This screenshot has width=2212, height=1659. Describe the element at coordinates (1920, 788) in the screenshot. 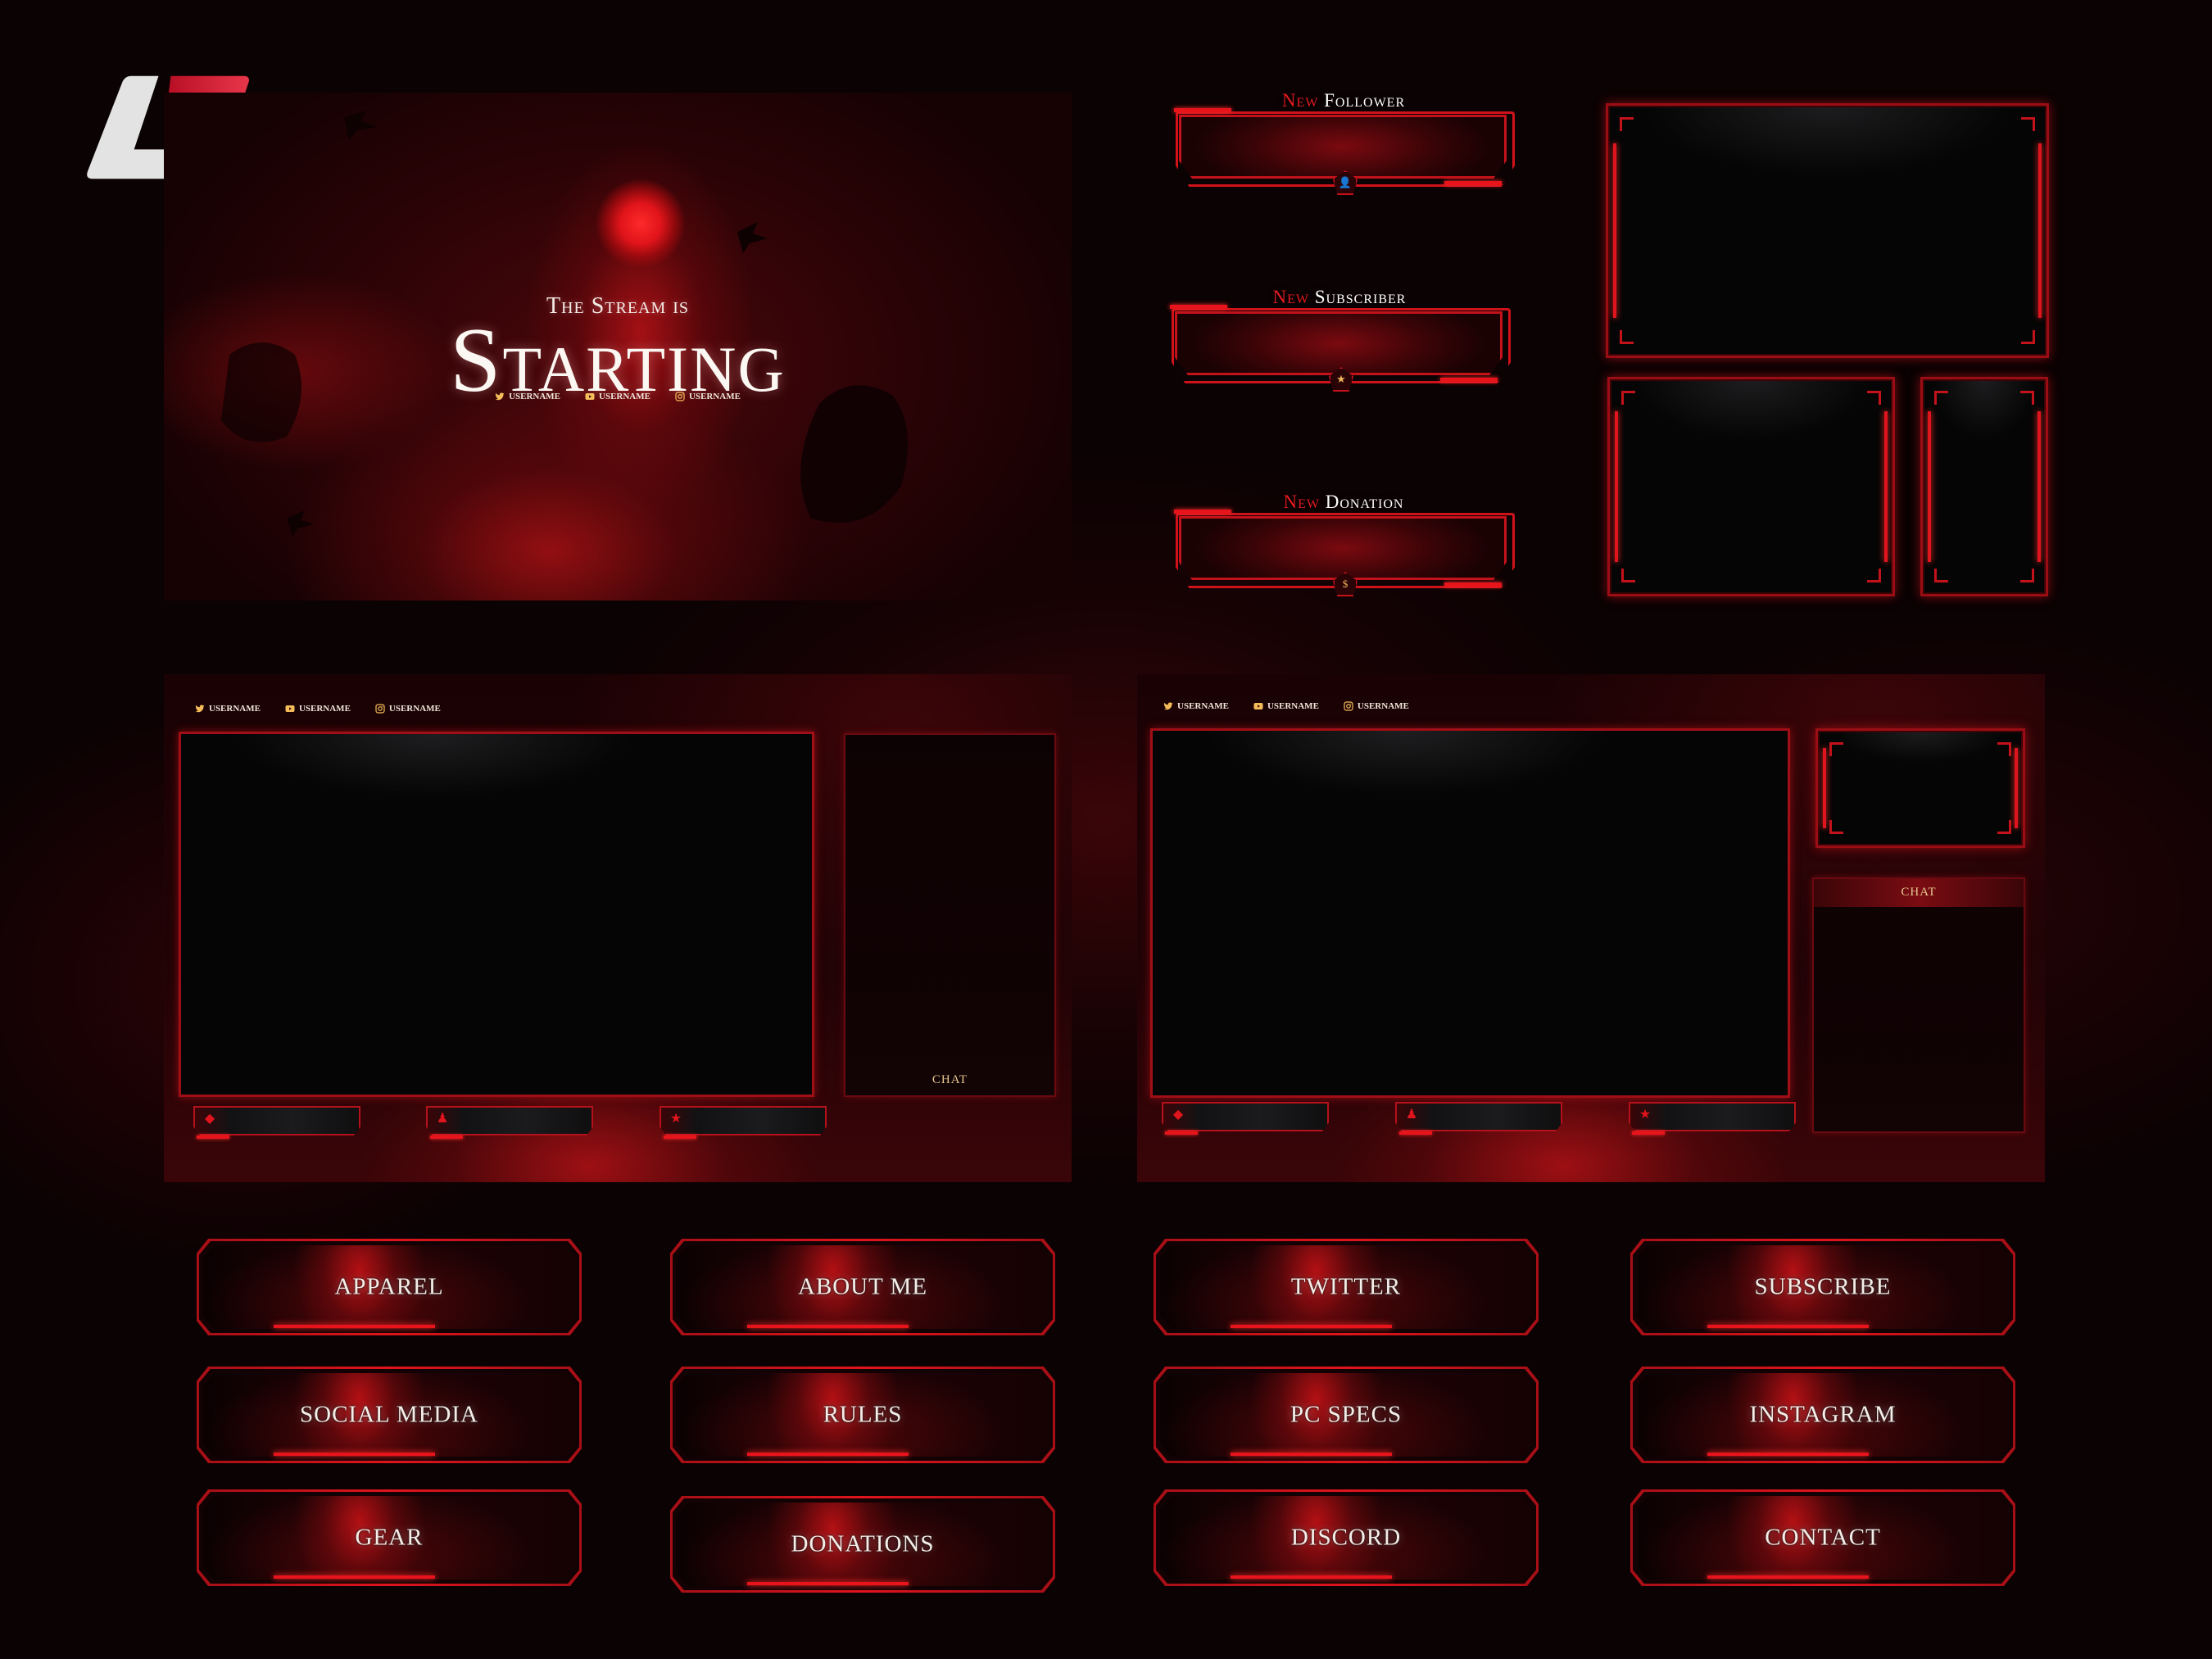

I see `webcam-frame` at that location.